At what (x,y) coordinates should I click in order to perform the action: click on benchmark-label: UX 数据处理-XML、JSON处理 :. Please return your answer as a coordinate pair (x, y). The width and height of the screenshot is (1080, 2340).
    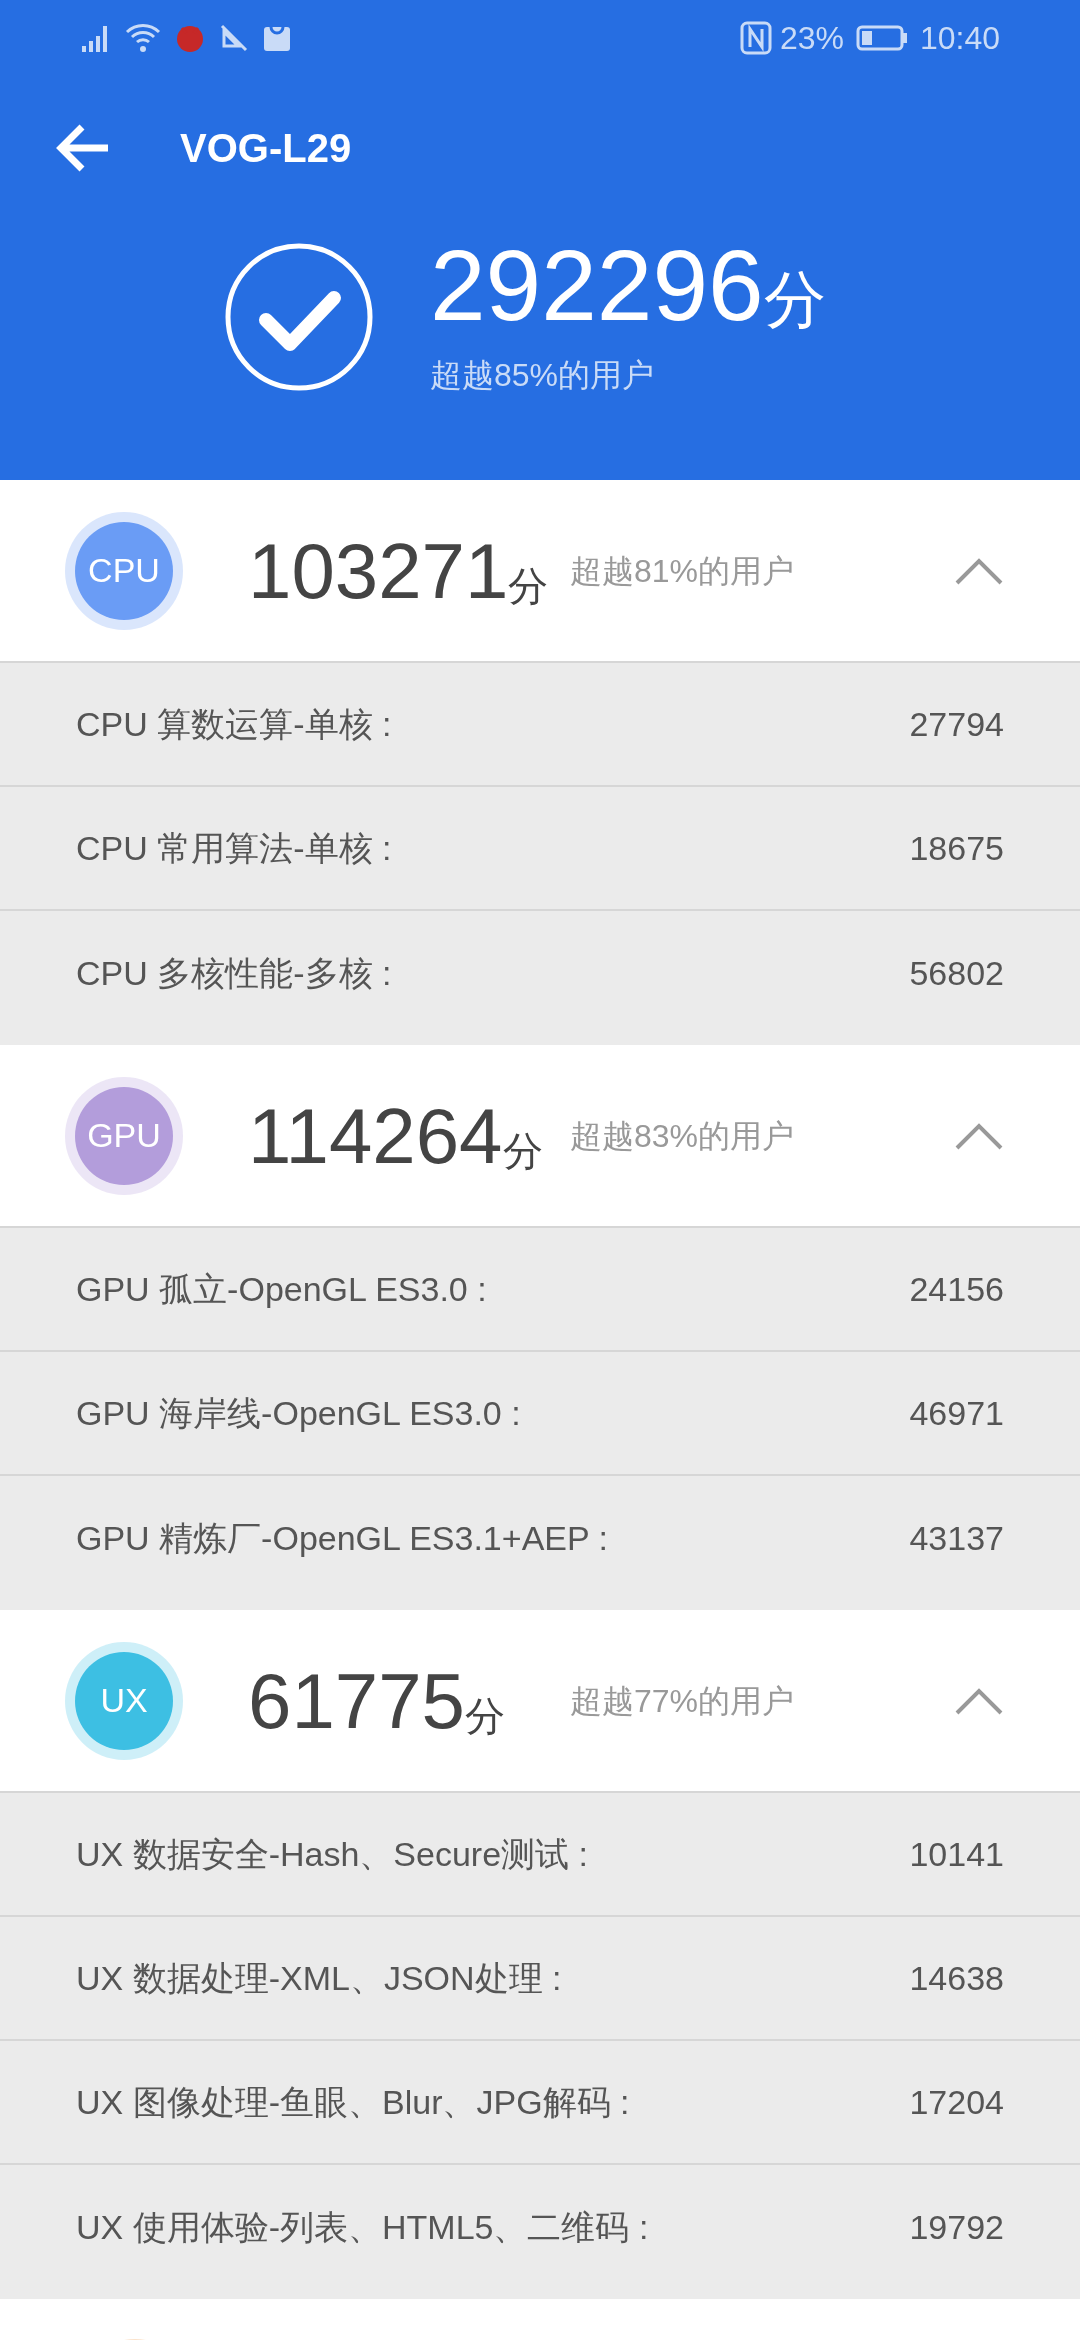
    Looking at the image, I should click on (319, 1978).